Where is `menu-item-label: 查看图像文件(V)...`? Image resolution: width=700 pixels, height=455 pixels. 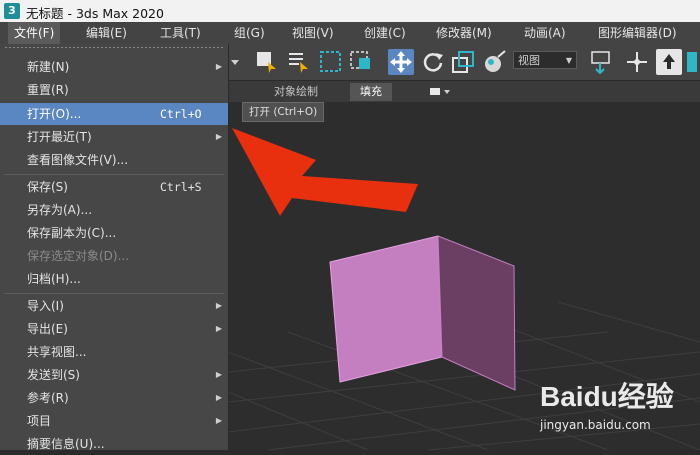 menu-item-label: 查看图像文件(V)... is located at coordinates (78, 160).